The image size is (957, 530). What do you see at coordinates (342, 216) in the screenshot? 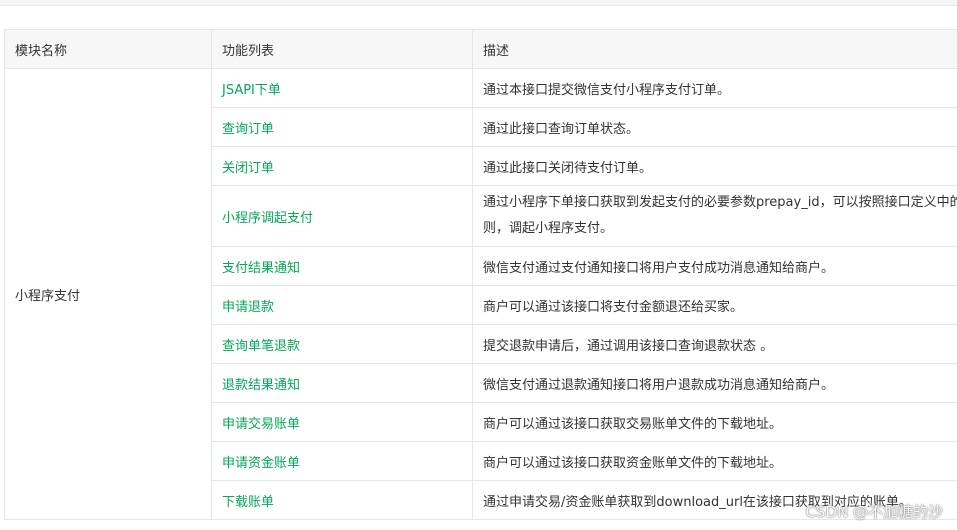
I see `function-cell: 小程序调起支付` at bounding box center [342, 216].